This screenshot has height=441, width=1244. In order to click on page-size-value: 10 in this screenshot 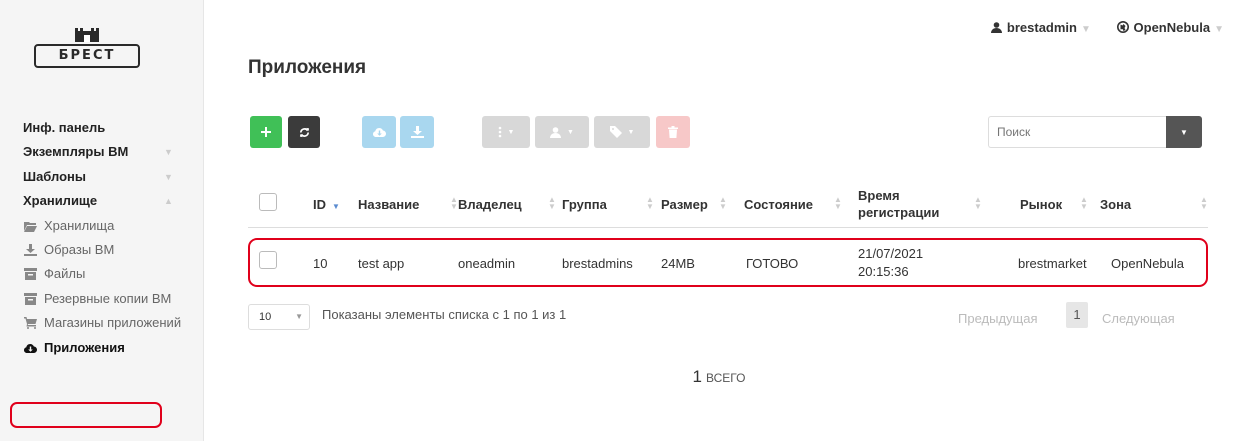, I will do `click(265, 317)`.